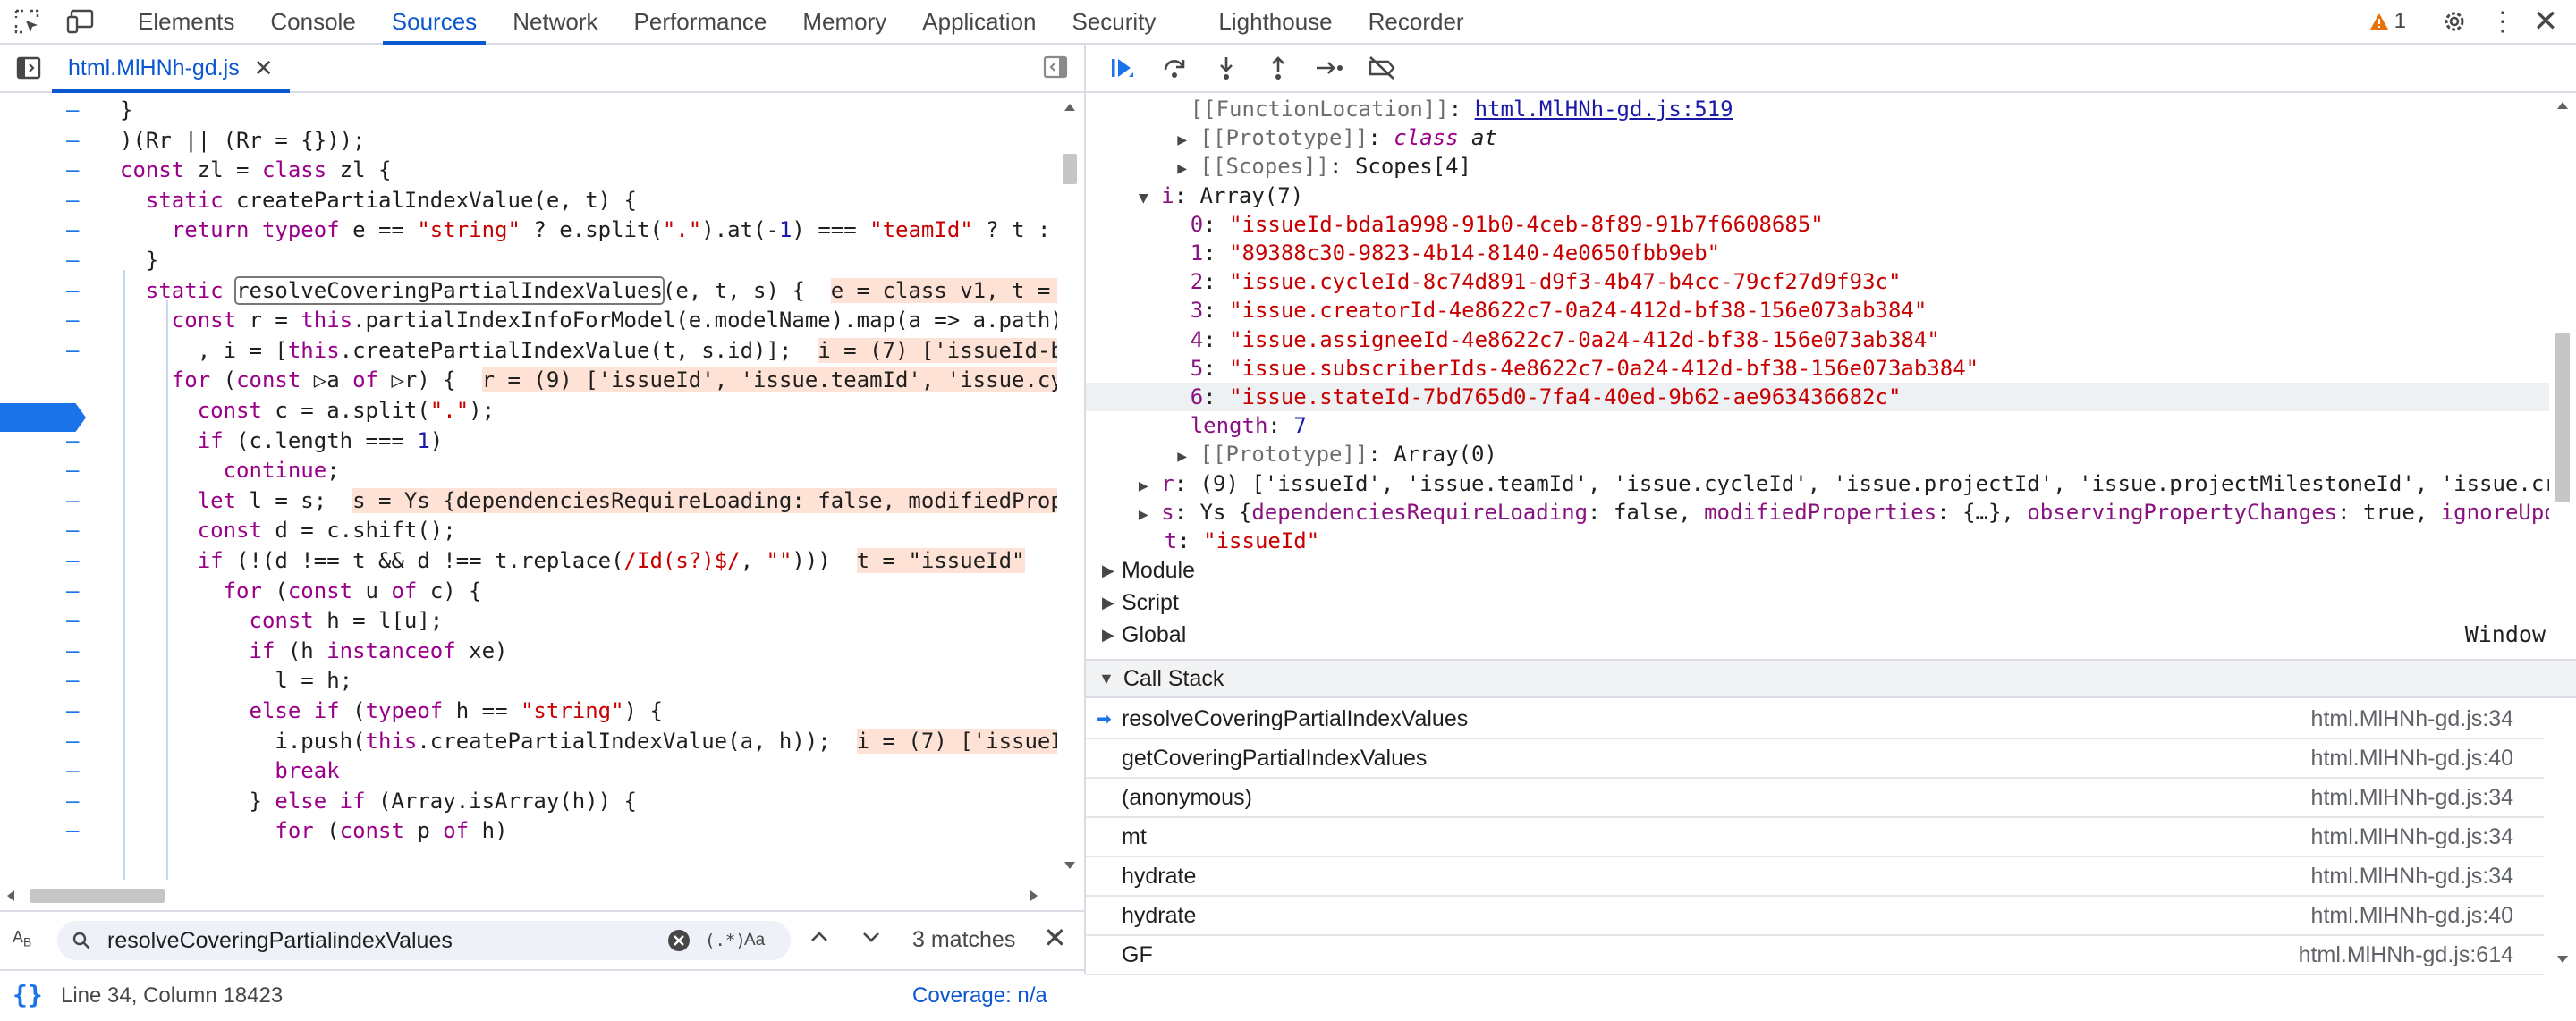 The width and height of the screenshot is (2576, 1021). What do you see at coordinates (80, 21) in the screenshot?
I see `device-toolbar-icon` at bounding box center [80, 21].